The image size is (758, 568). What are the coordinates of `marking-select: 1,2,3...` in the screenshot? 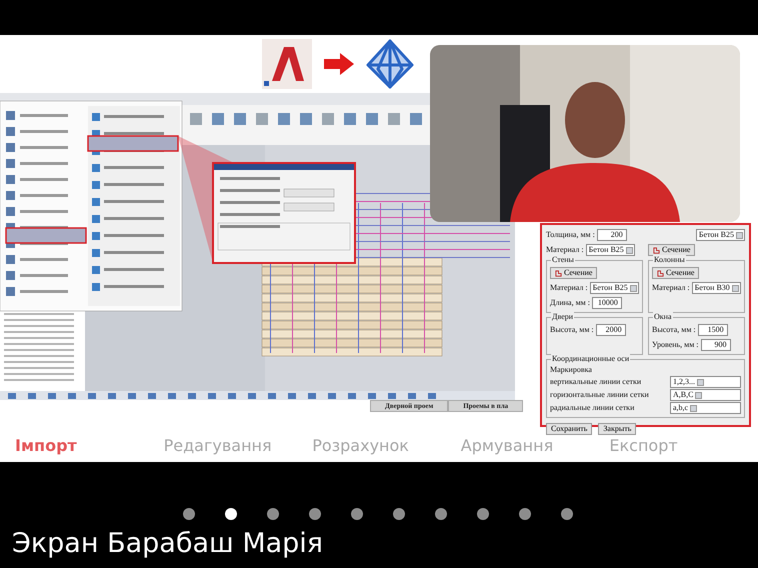 It's located at (705, 382).